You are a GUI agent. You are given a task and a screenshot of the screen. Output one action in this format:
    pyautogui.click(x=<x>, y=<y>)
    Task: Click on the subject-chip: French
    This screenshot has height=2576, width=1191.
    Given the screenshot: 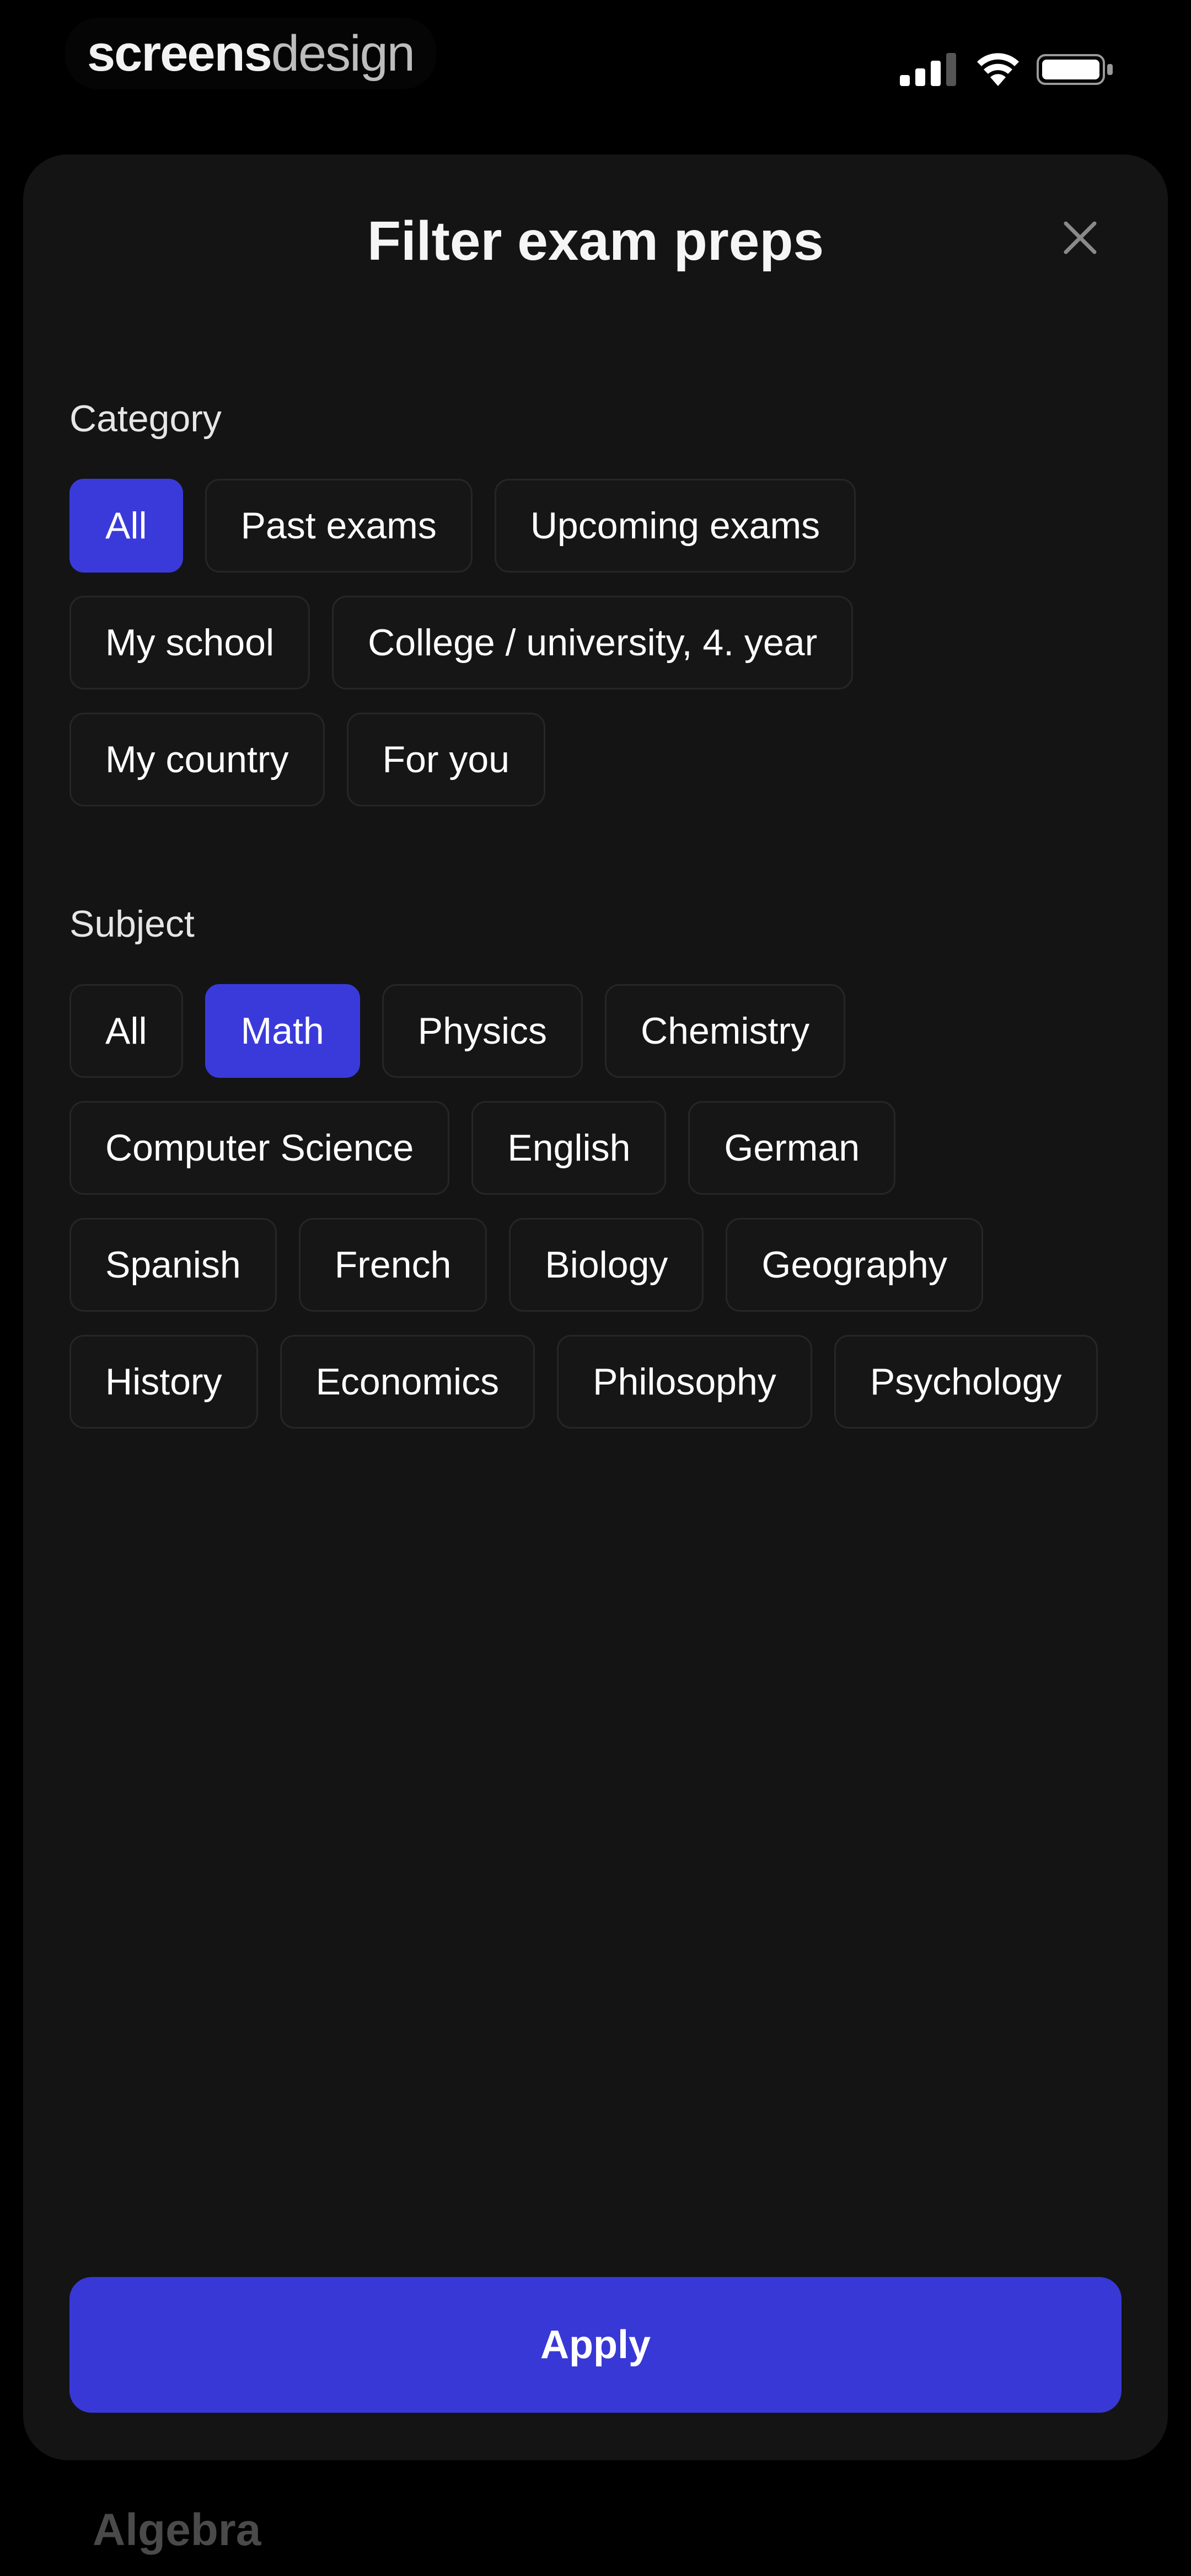 What is the action you would take?
    pyautogui.click(x=393, y=1265)
    